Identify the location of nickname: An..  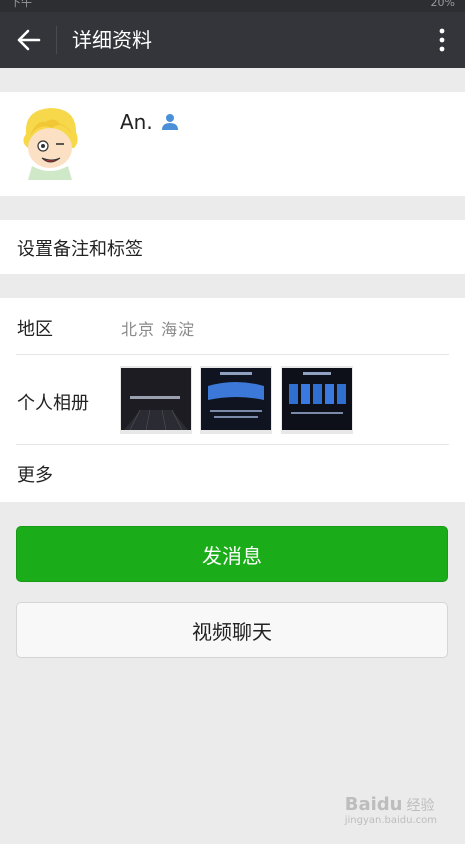
(136, 122).